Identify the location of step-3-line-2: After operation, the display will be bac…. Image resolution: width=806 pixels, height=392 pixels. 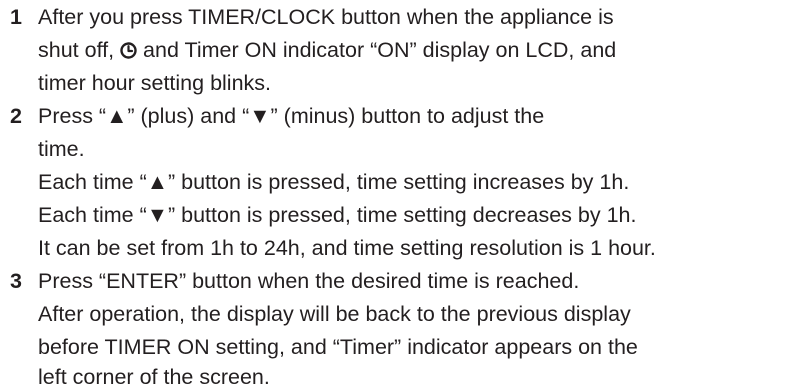
(334, 314).